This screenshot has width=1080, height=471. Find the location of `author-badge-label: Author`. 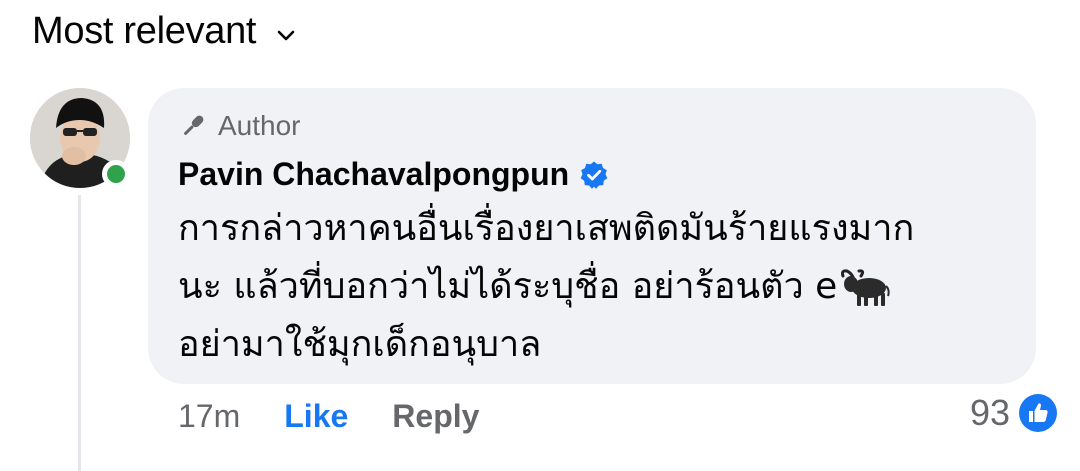

author-badge-label: Author is located at coordinates (259, 125).